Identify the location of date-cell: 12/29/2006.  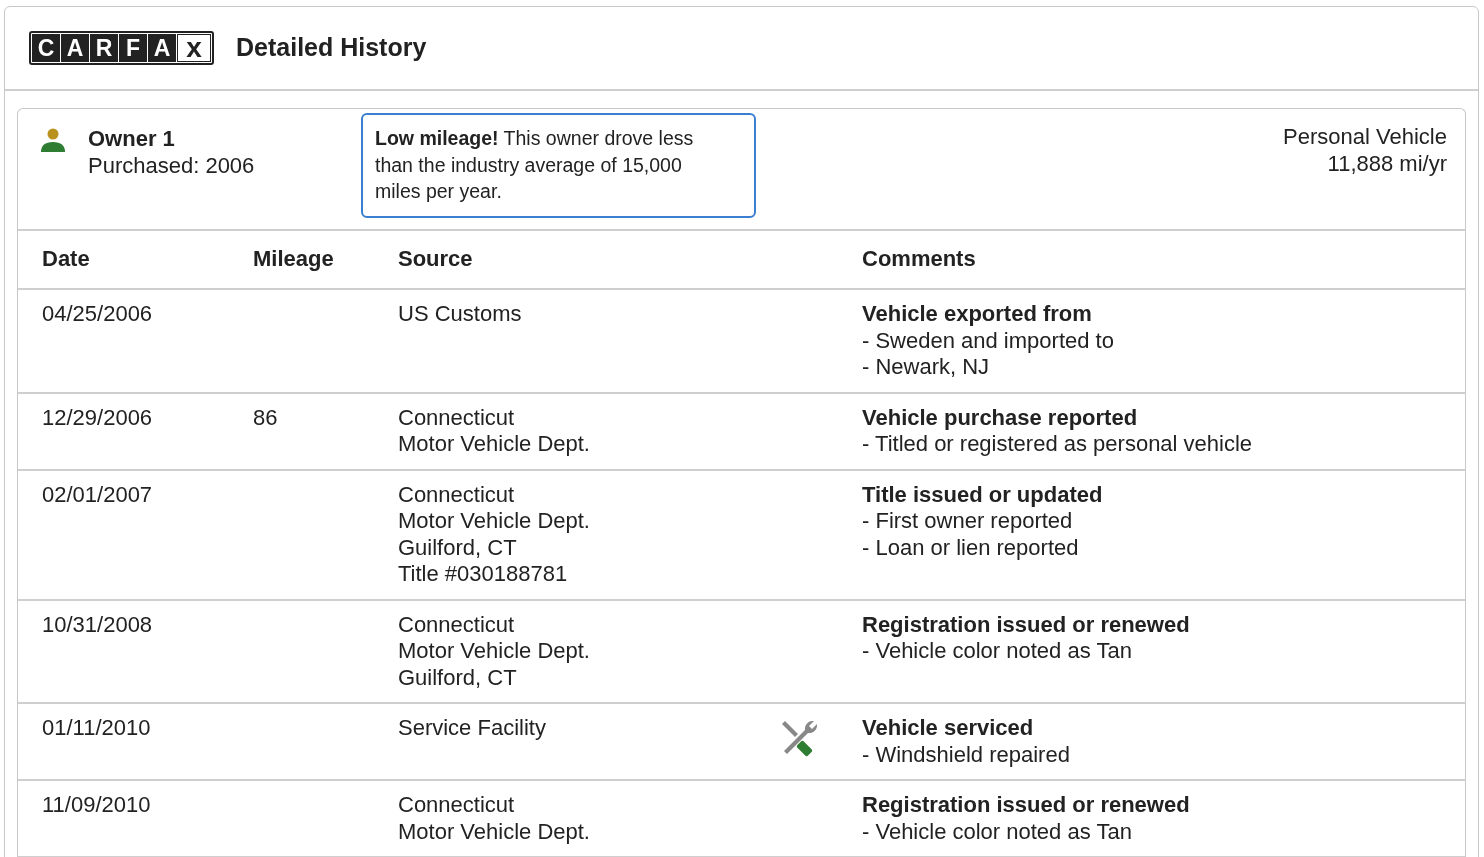
(97, 417).